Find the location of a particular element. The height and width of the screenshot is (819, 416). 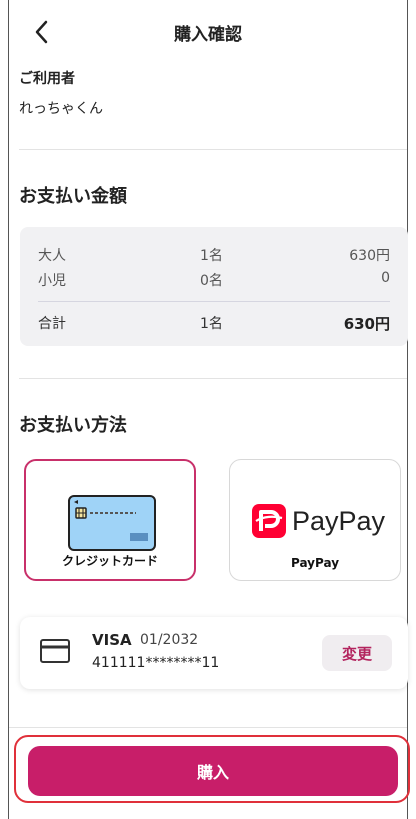

adult-row: 大人 1名 630円 is located at coordinates (214, 256).